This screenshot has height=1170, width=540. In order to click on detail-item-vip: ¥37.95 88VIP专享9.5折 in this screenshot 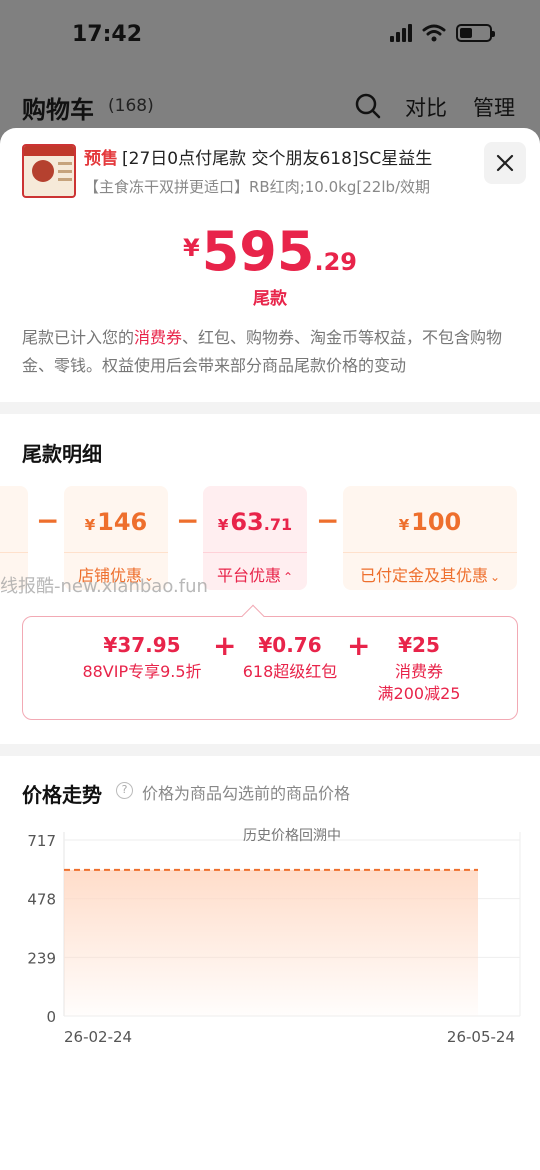, I will do `click(142, 658)`.